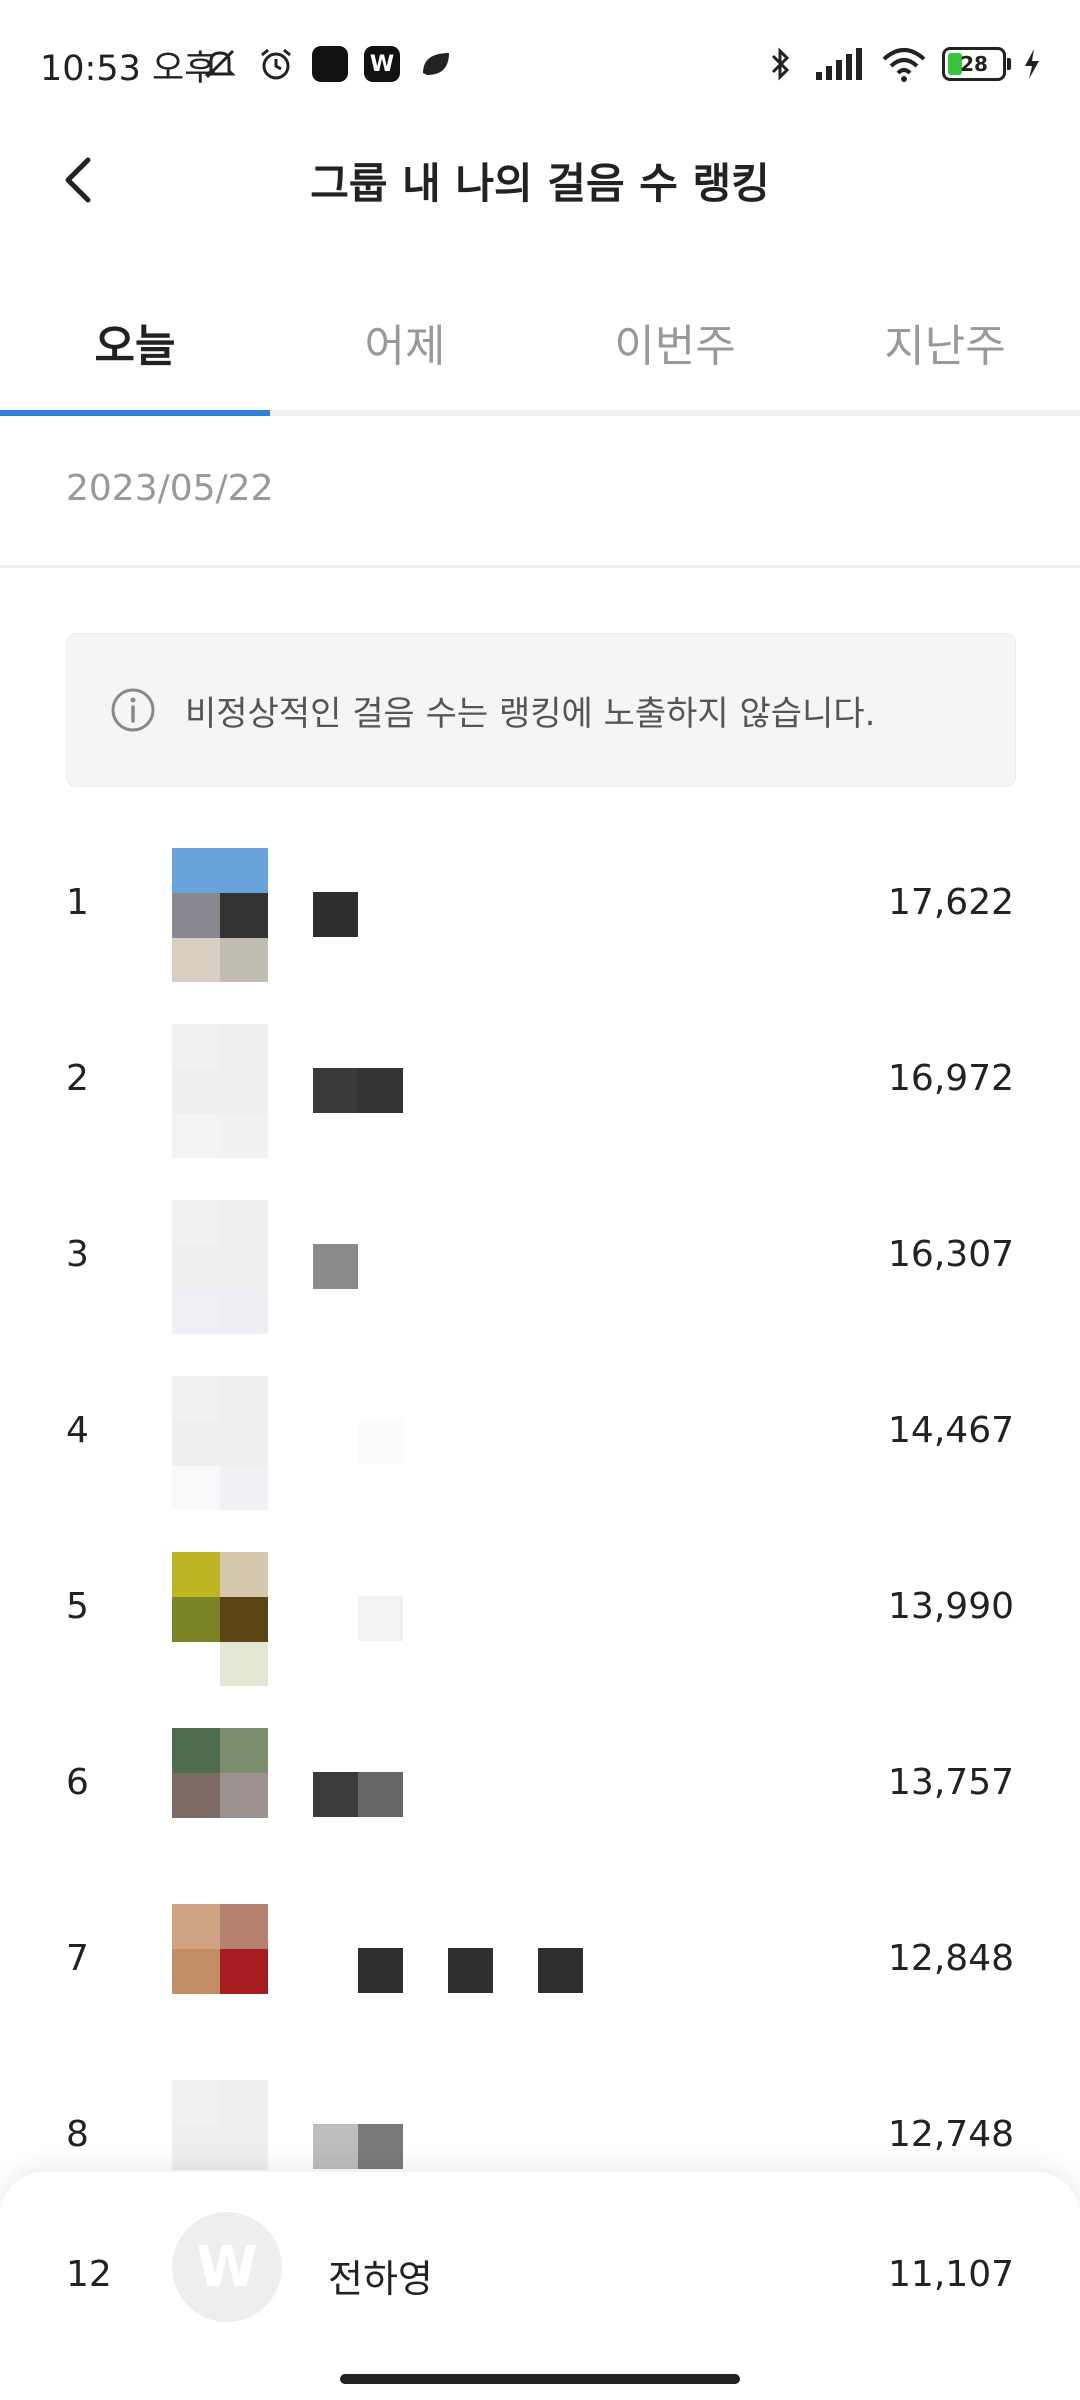 The image size is (1080, 2400). I want to click on battery-level: 28, so click(974, 64).